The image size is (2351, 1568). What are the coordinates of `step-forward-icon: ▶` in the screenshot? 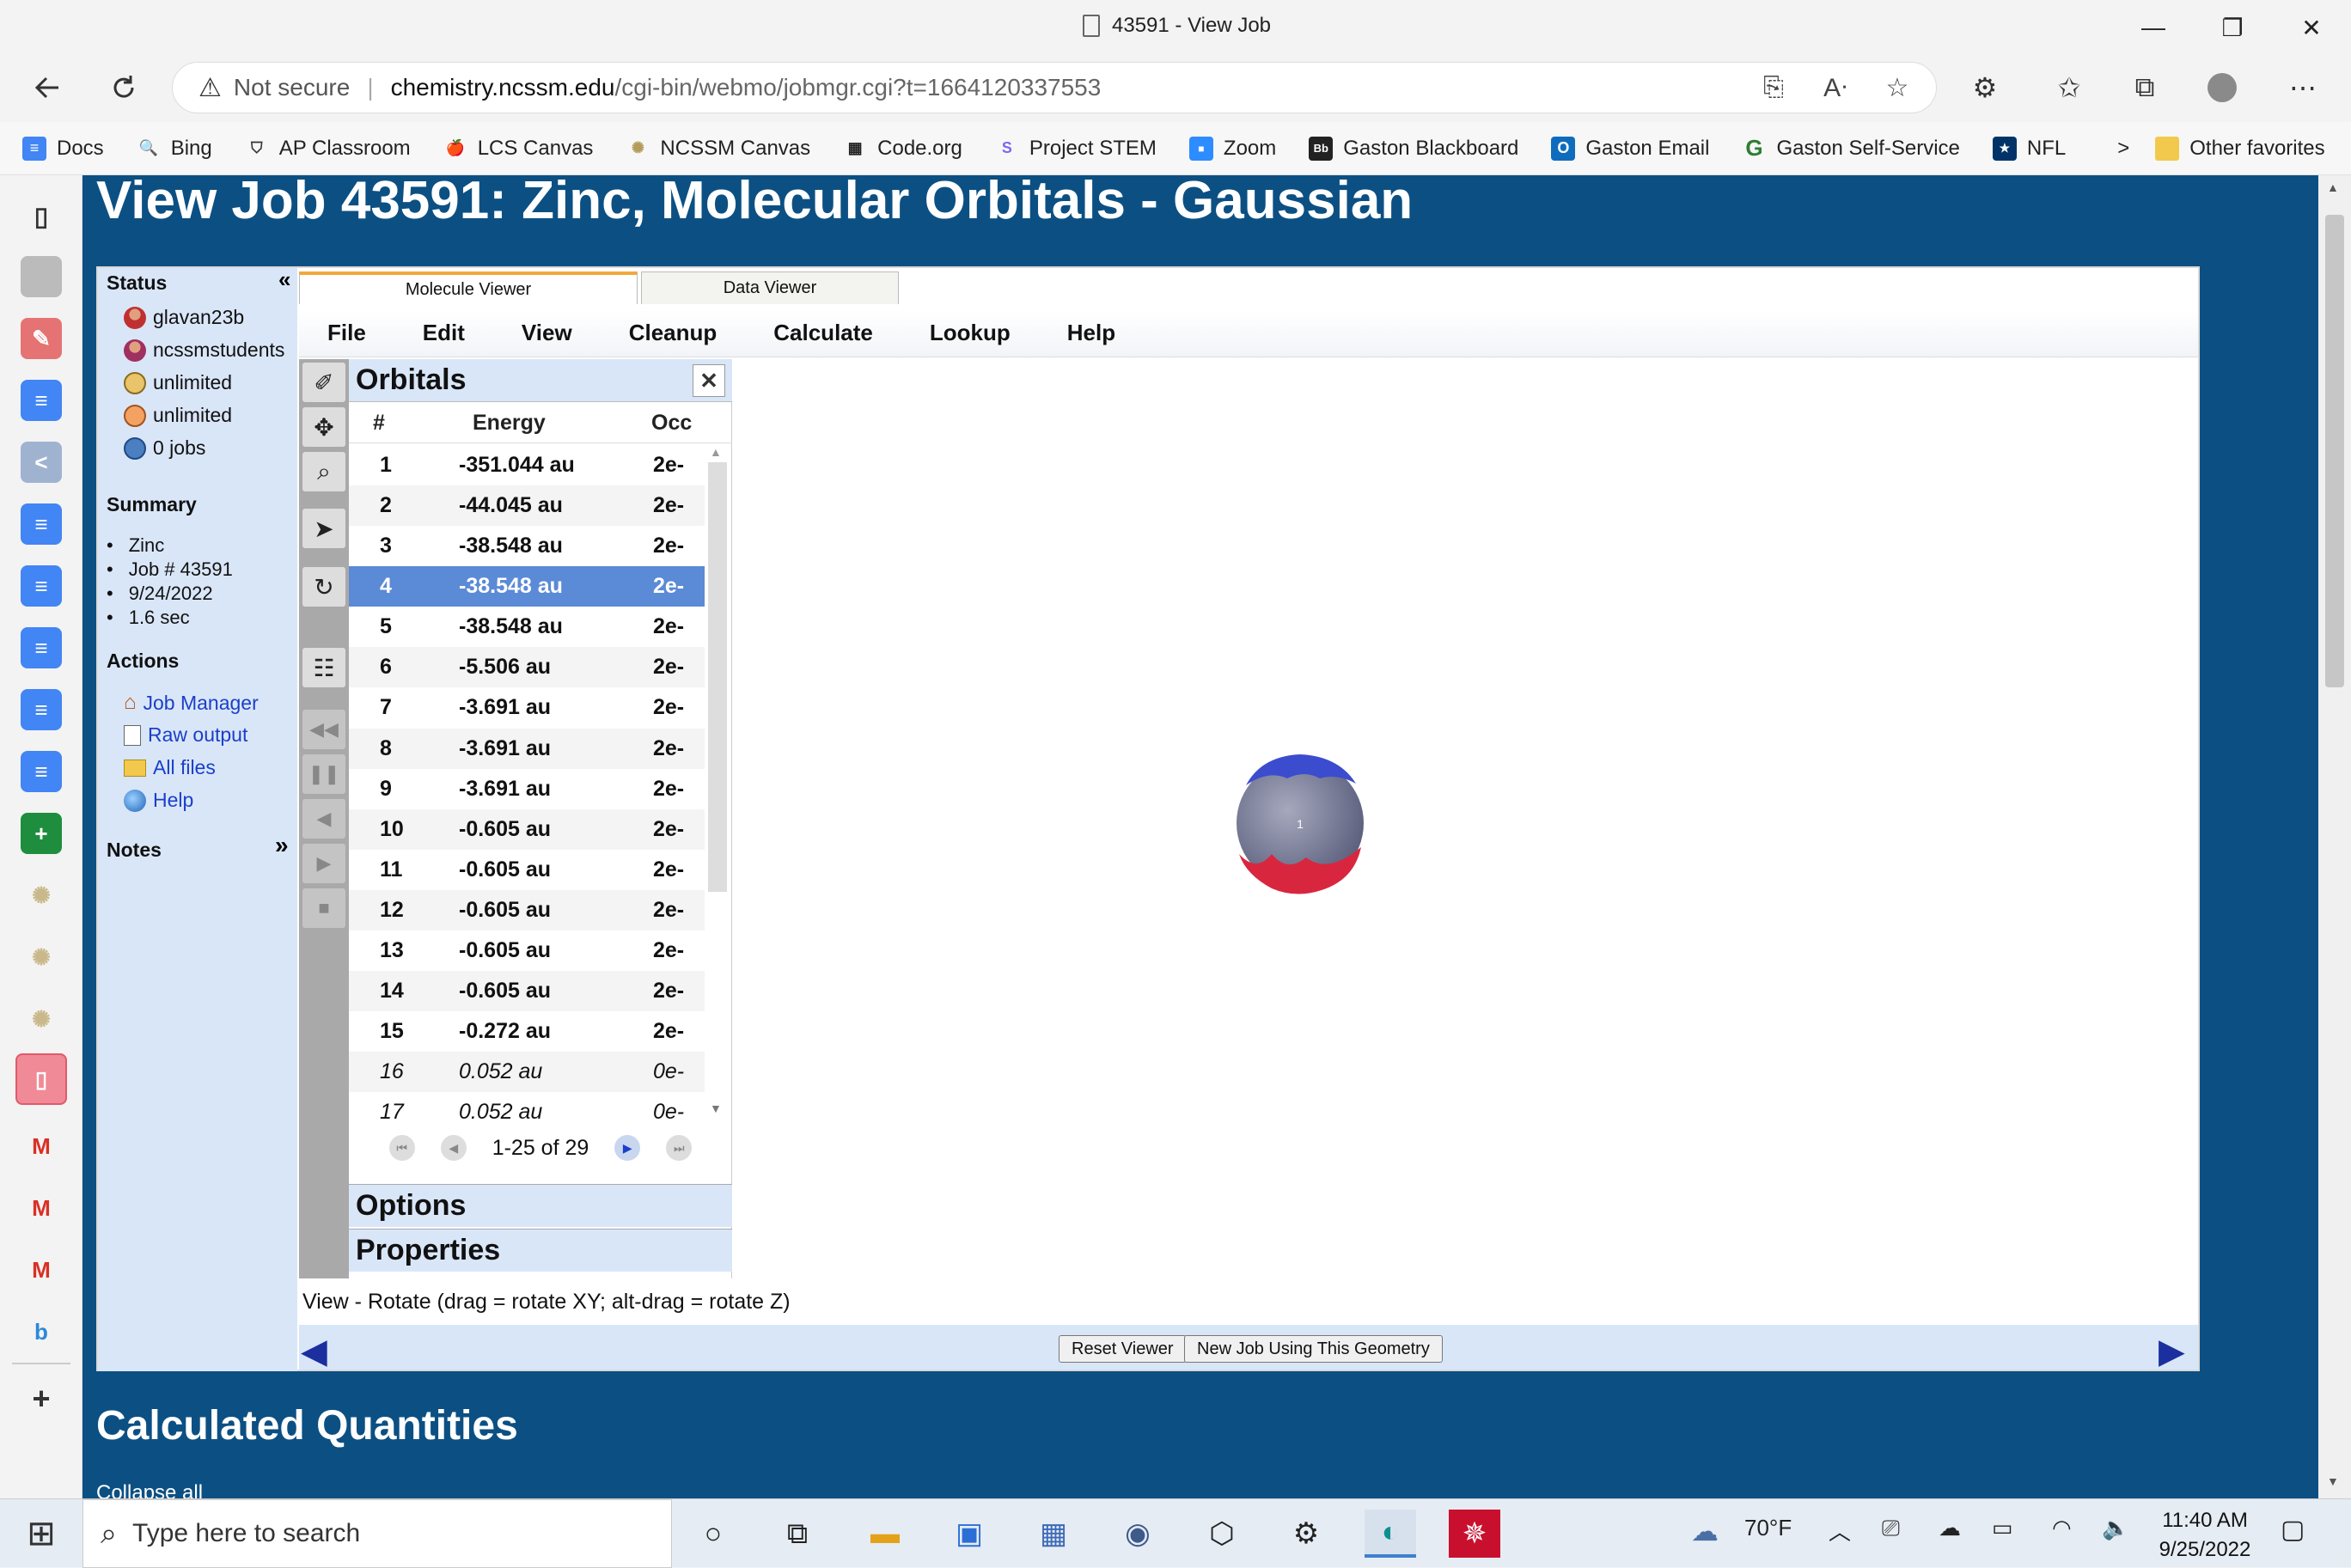 It's located at (323, 863).